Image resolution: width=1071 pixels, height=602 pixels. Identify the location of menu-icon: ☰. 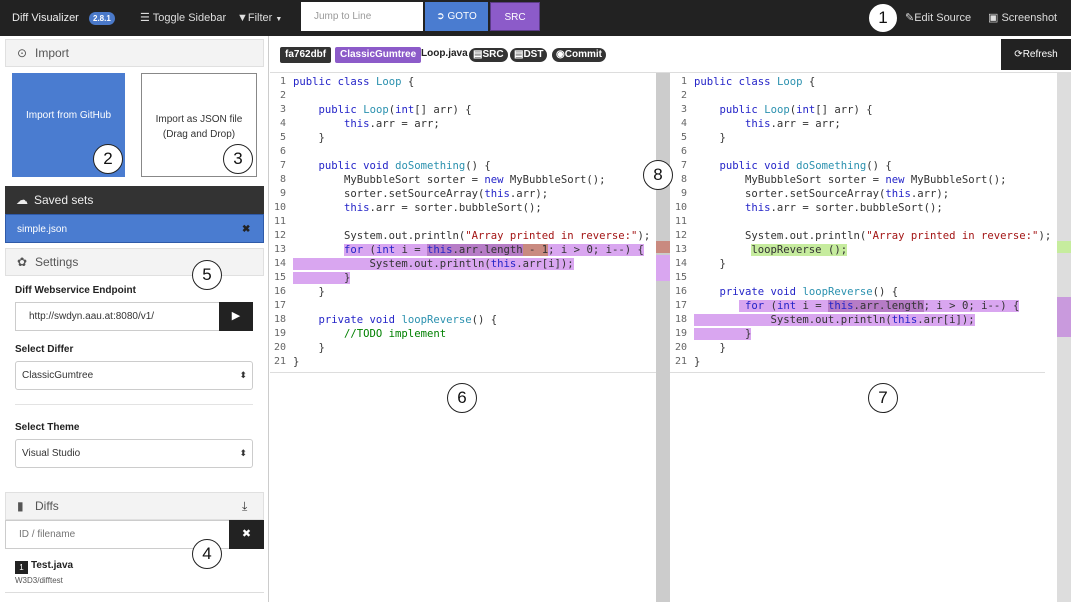
(145, 18).